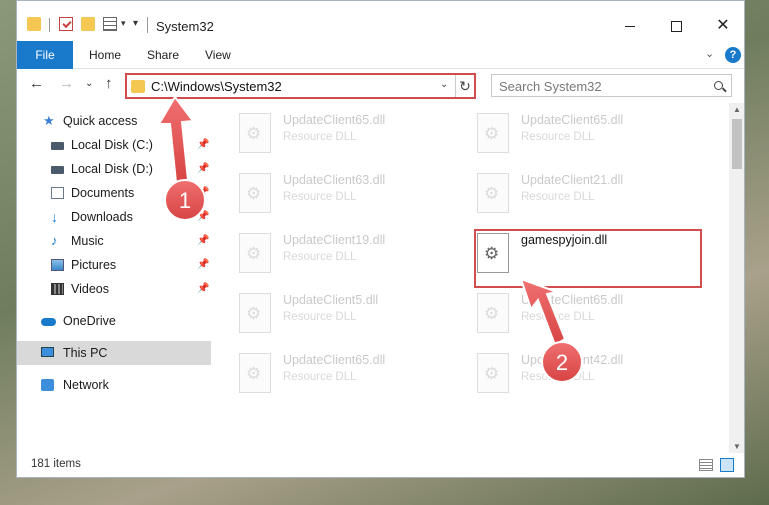 This screenshot has width=769, height=505. I want to click on maximize-button, so click(676, 26).